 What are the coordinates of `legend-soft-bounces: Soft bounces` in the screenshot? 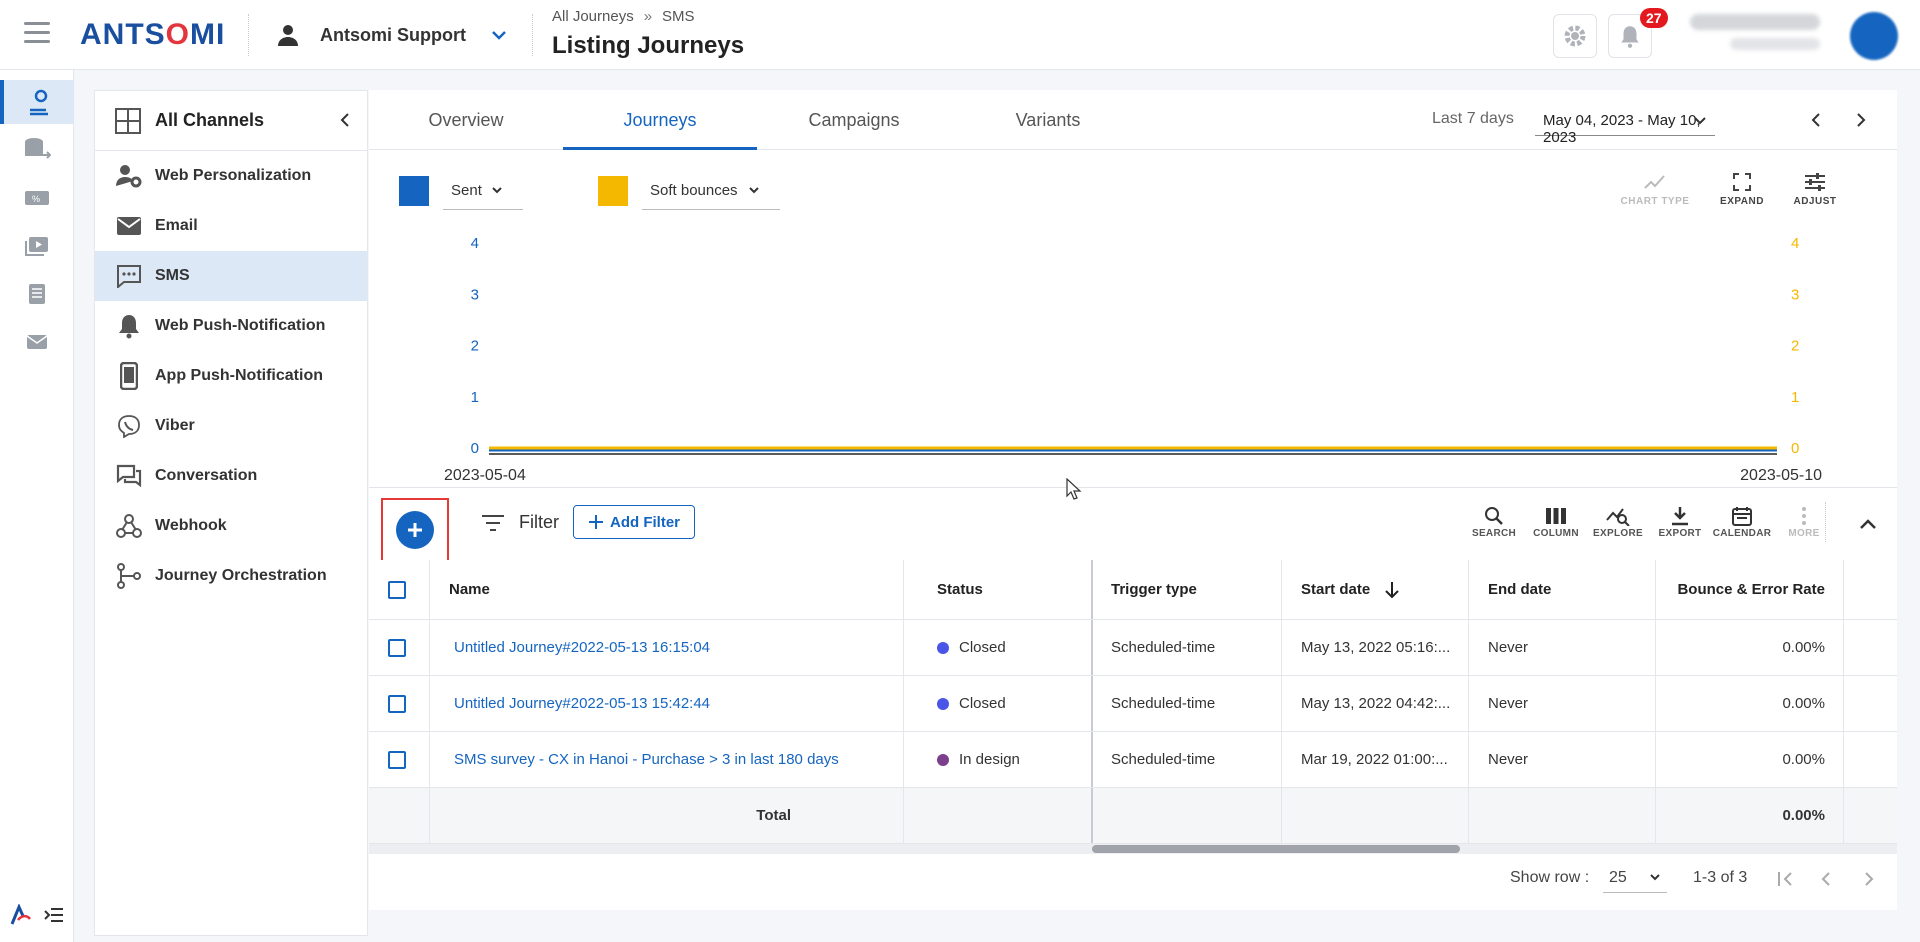 It's located at (689, 191).